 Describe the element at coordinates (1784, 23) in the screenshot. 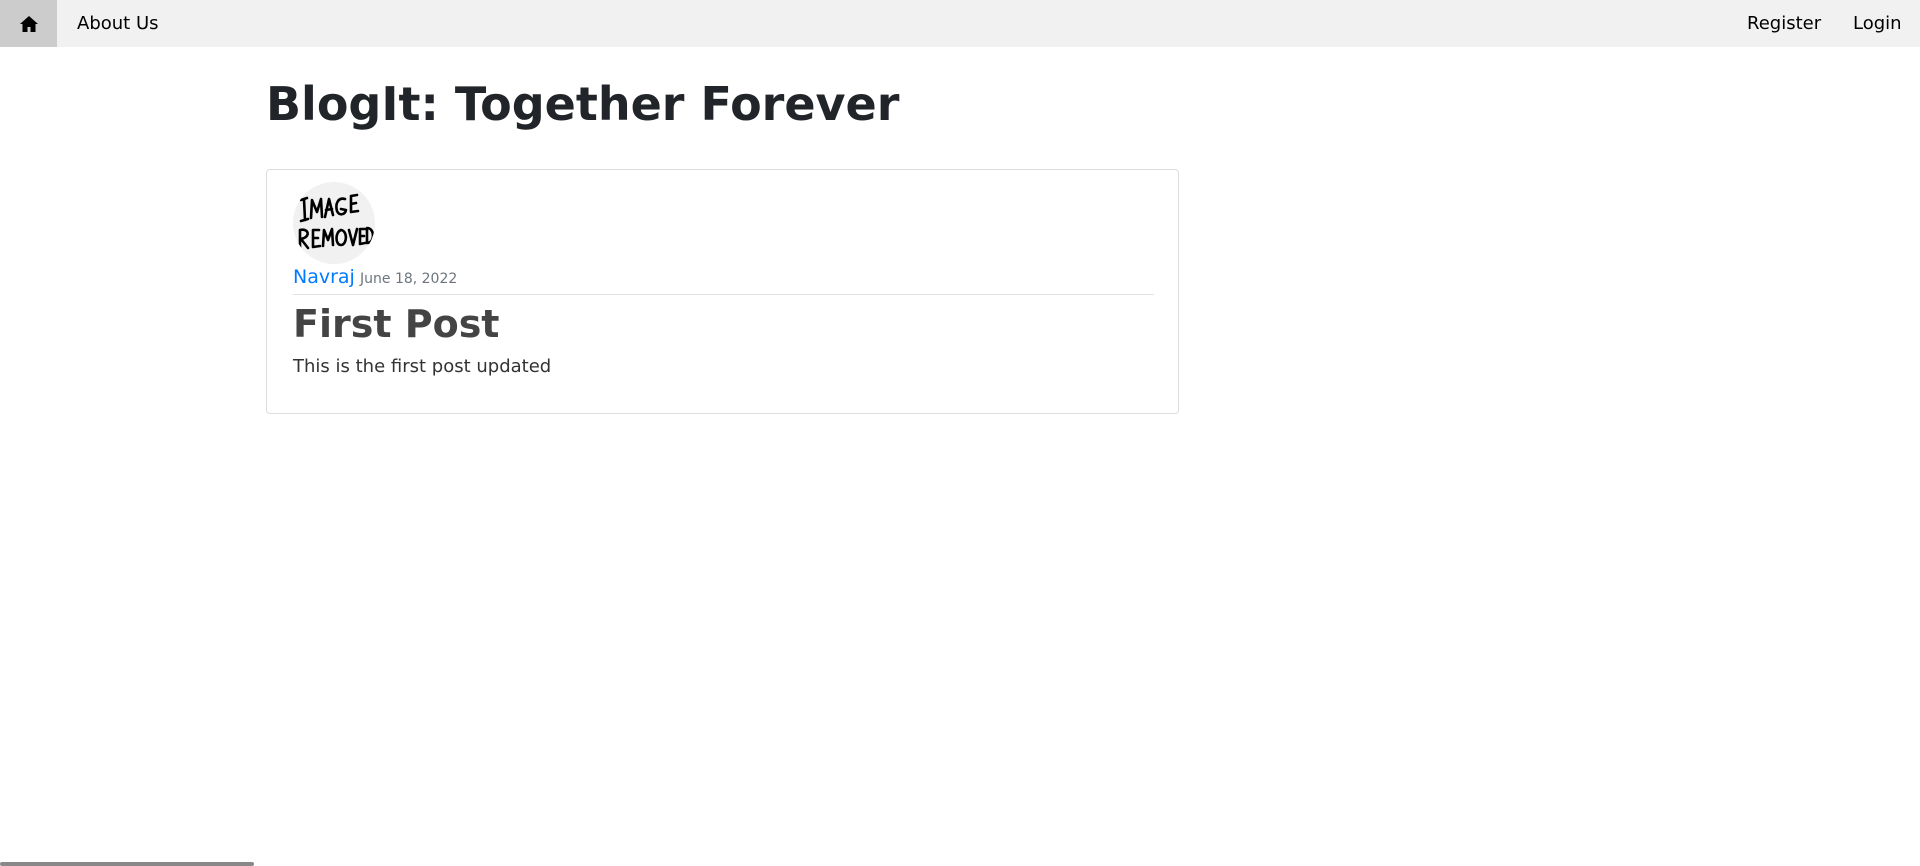

I see `nav-register: Register` at that location.